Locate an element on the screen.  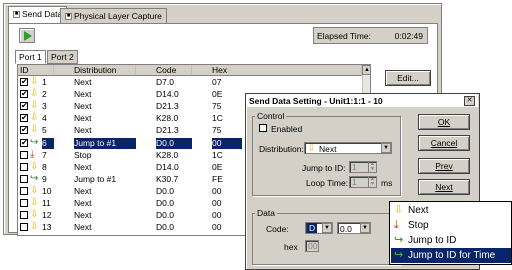
ok-button: OK is located at coordinates (444, 122).